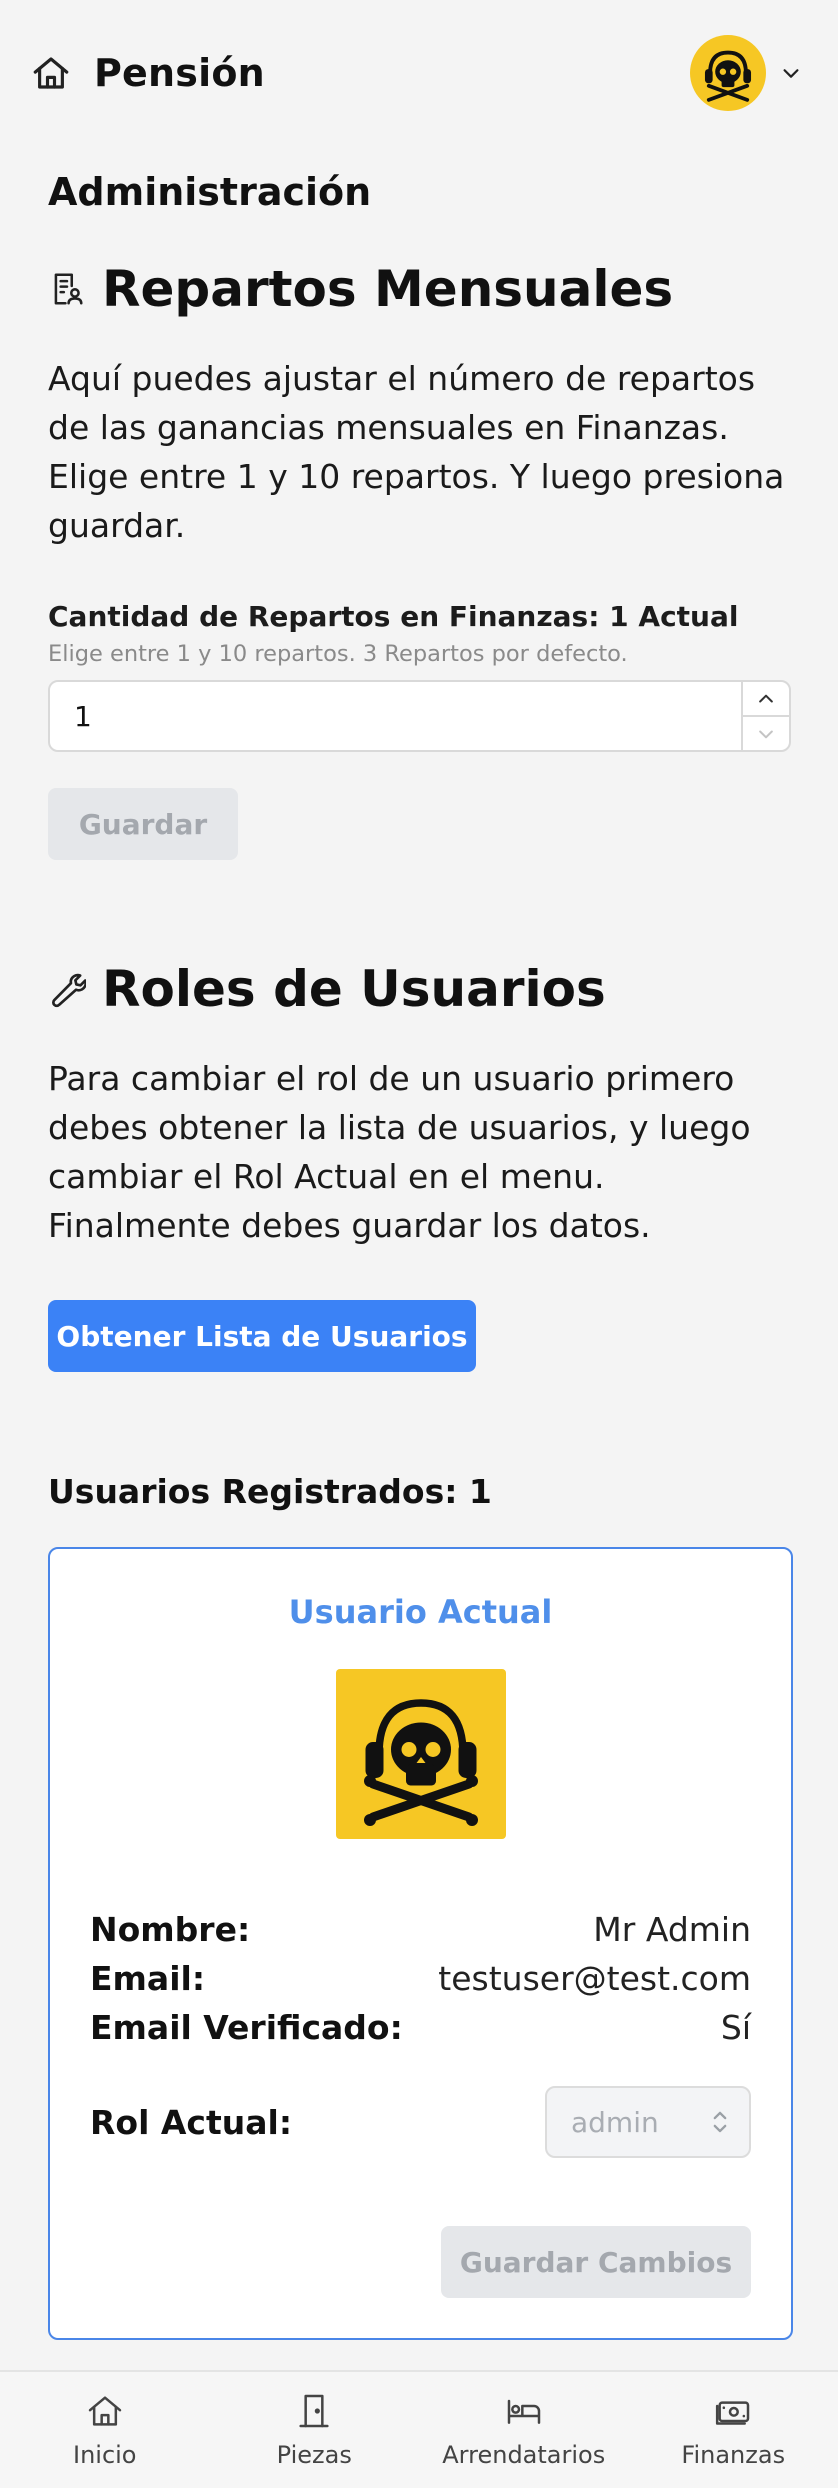 This screenshot has width=838, height=2488. What do you see at coordinates (419, 72) in the screenshot?
I see `top-bar: Pensión` at bounding box center [419, 72].